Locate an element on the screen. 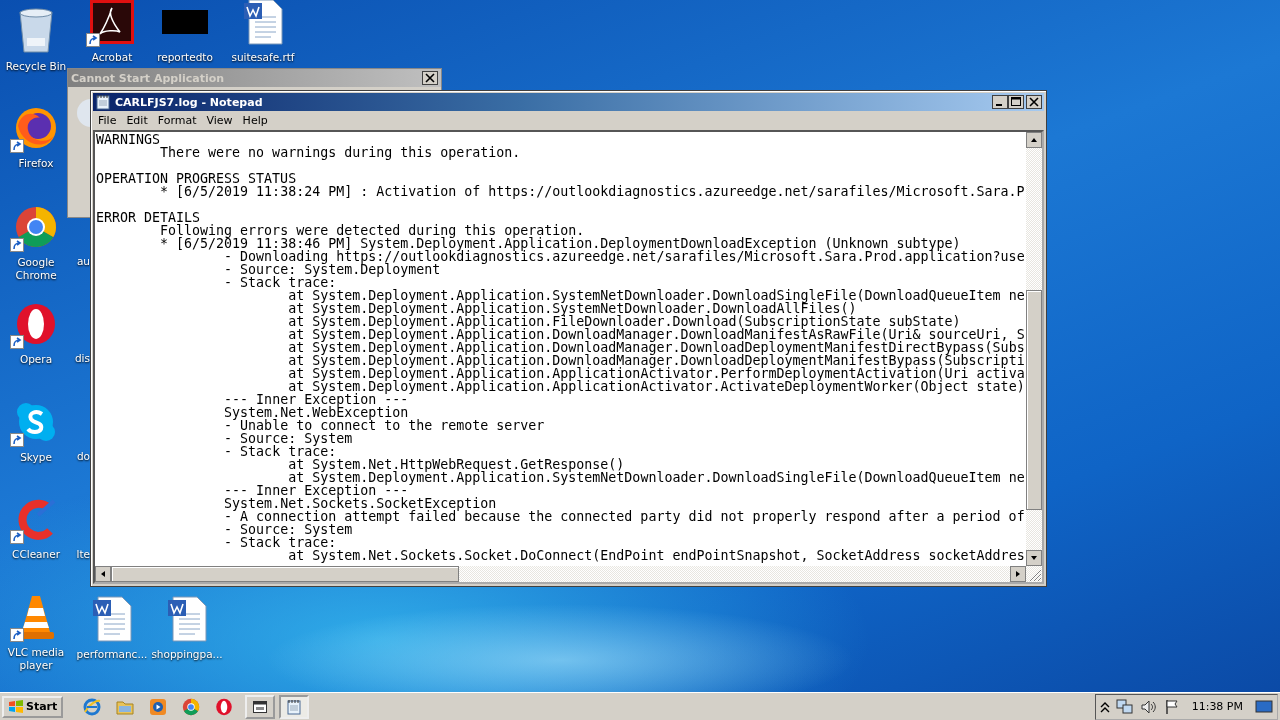  log-line: at System.Deployment.Application.DownloadManager.DownloadManifestAsRawFile(Uri& sourceUri, S is located at coordinates (656, 334).